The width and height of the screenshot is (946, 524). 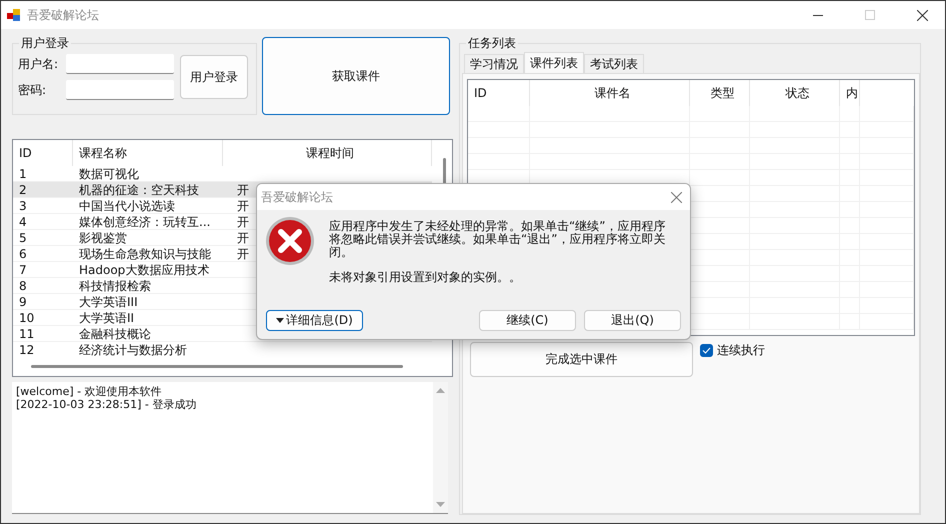 What do you see at coordinates (280, 320) in the screenshot?
I see `caret-icon` at bounding box center [280, 320].